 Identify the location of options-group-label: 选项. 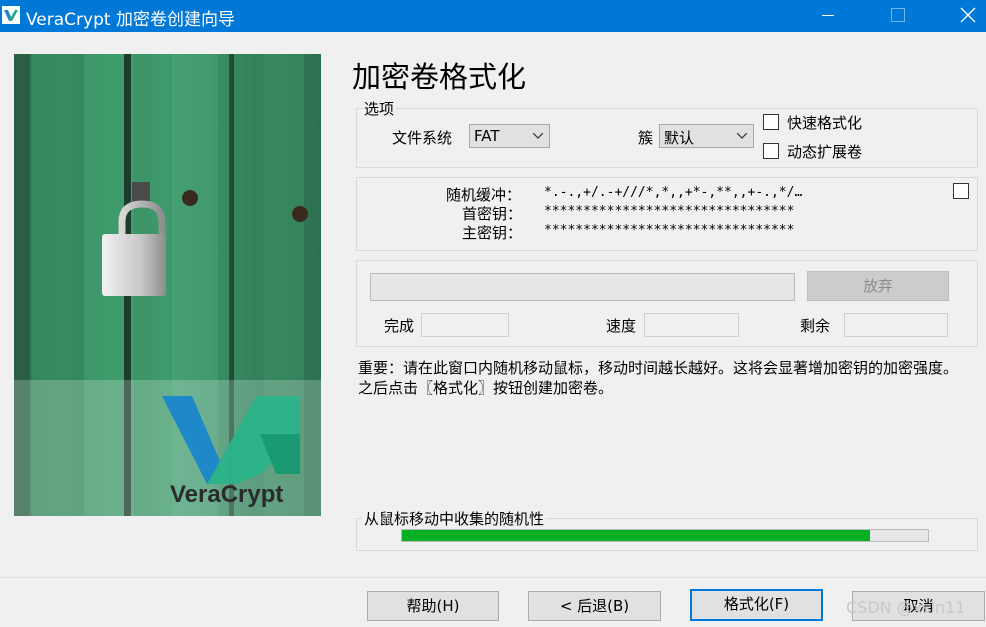
(379, 109).